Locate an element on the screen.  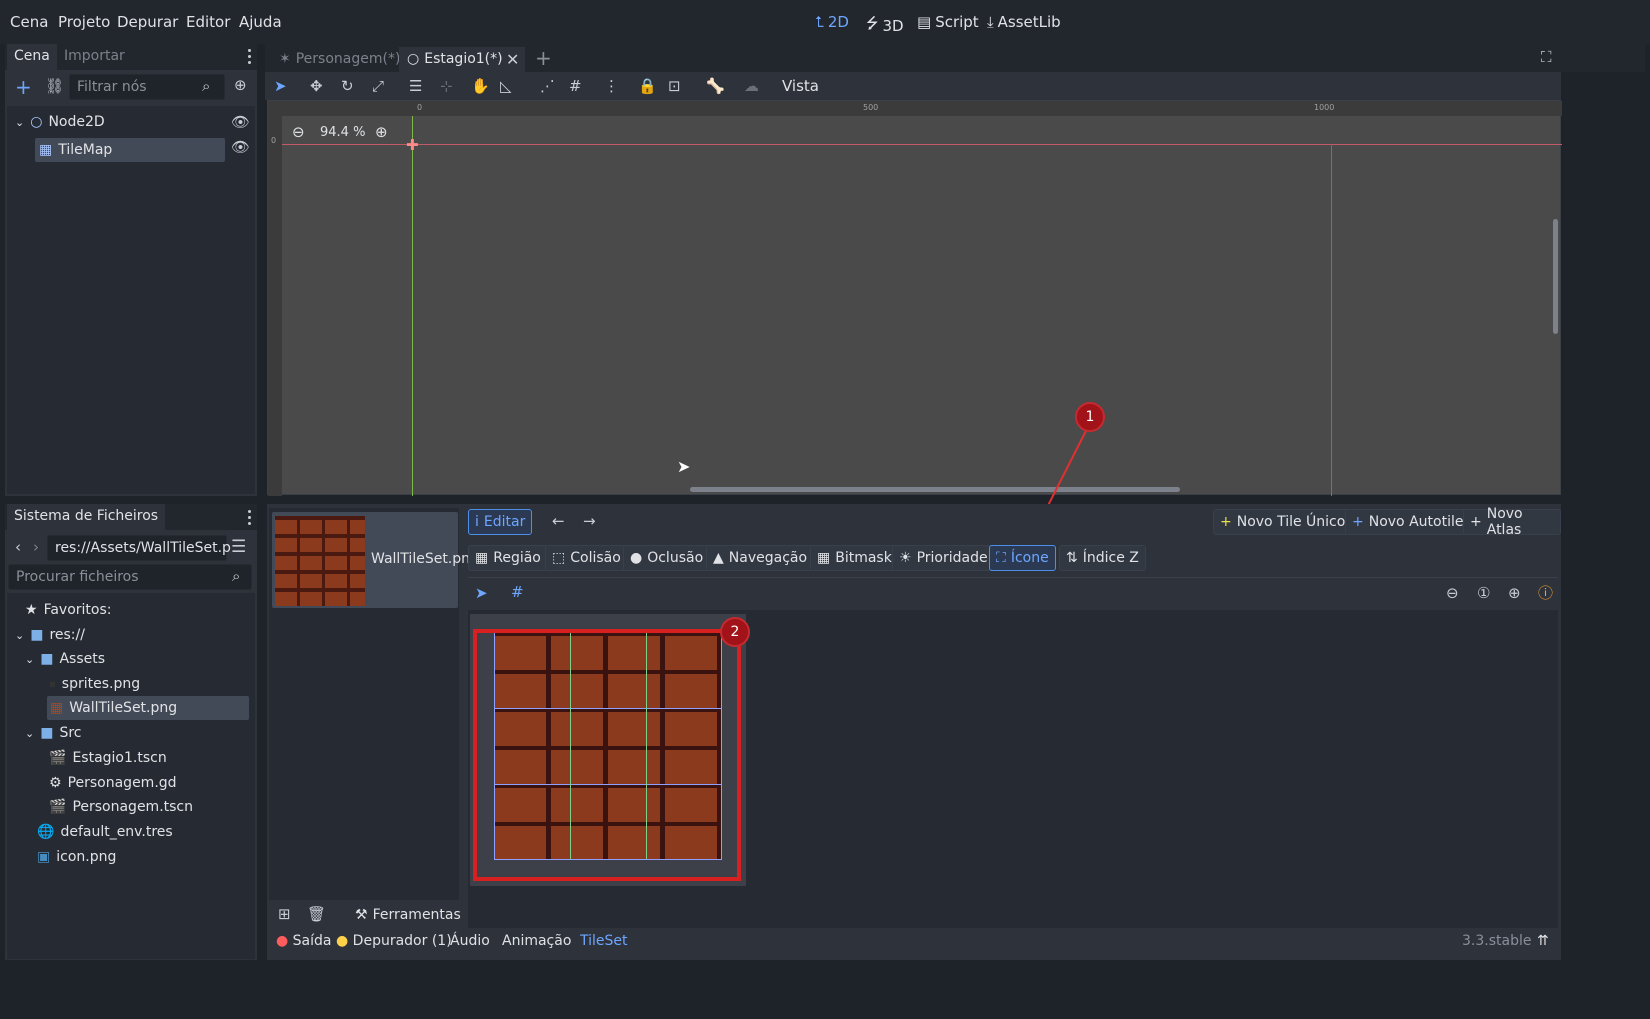
menu-ajuda: Ajuda is located at coordinates (260, 22).